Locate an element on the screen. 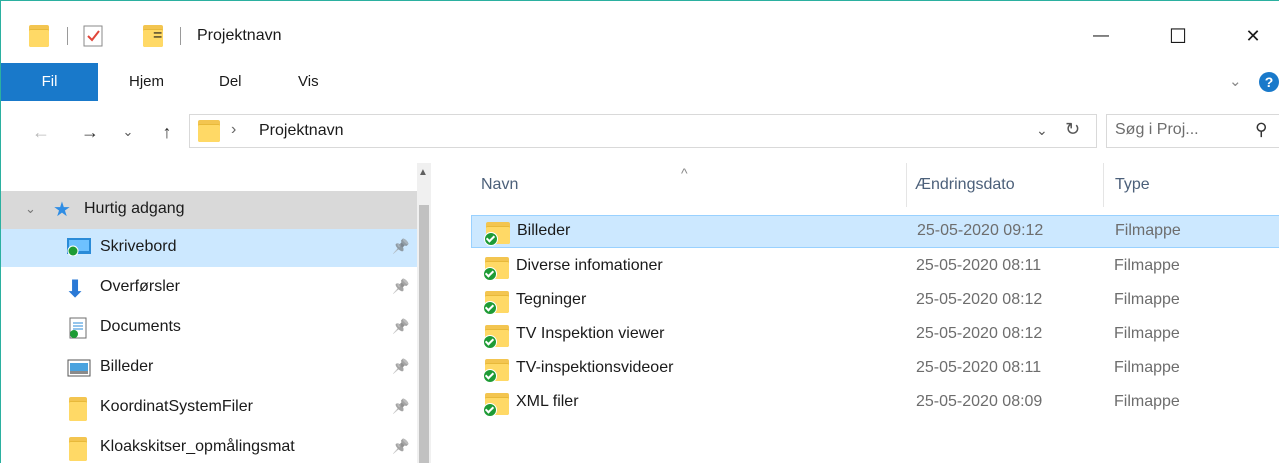  file-row-xml-filer: XML filer 25-05-2020 08:09 Filmappe is located at coordinates (875, 403).